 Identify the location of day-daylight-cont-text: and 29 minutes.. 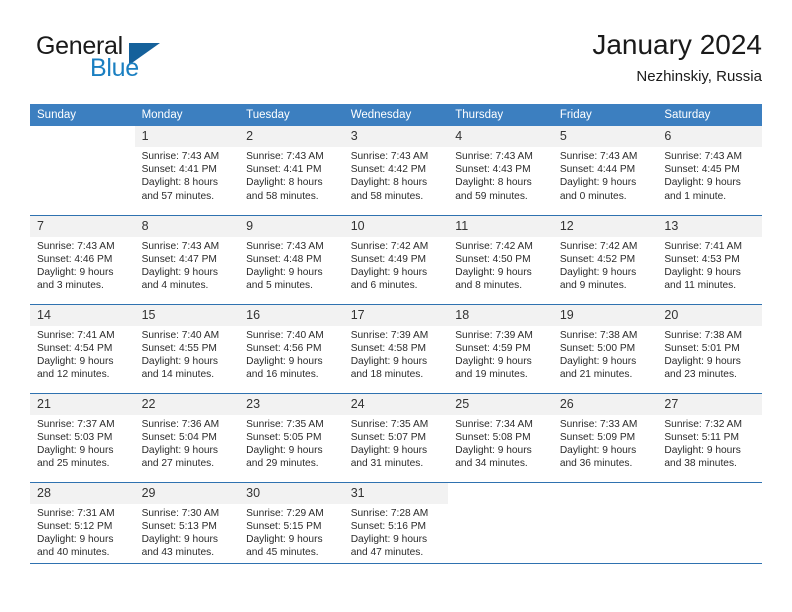
(282, 464).